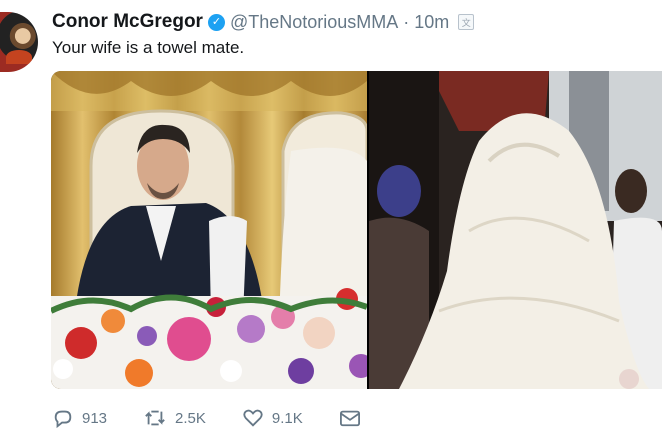 The height and width of the screenshot is (442, 662). I want to click on verified-badge-icon: ✓, so click(216, 22).